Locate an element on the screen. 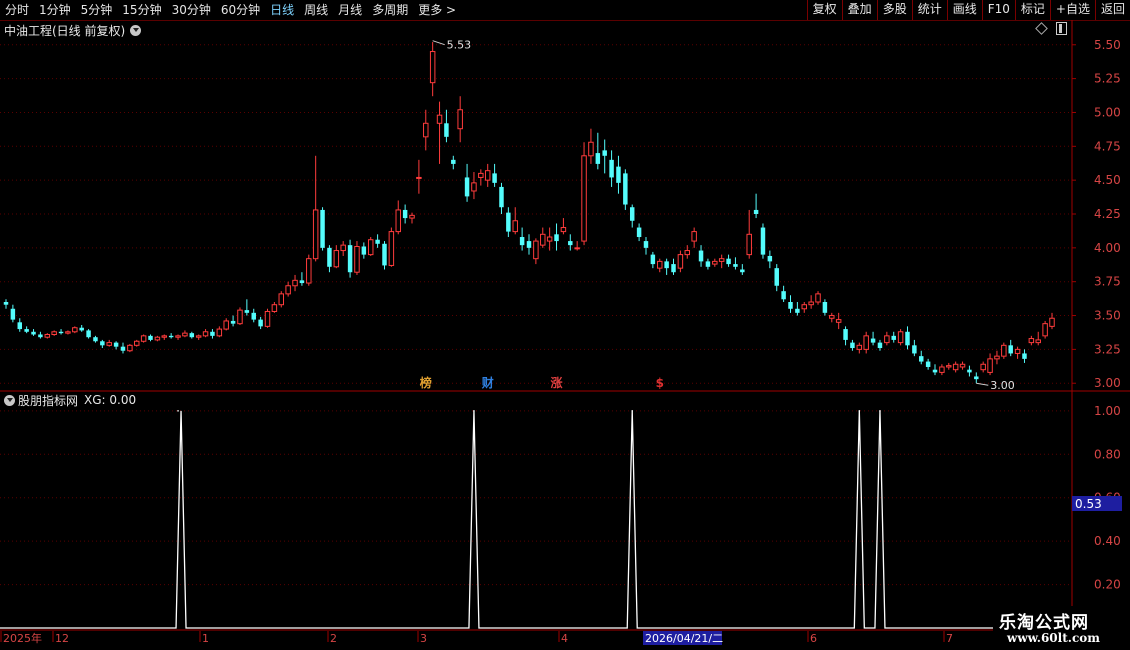 The height and width of the screenshot is (650, 1130). logo-url: www.60lt.com is located at coordinates (1053, 638).